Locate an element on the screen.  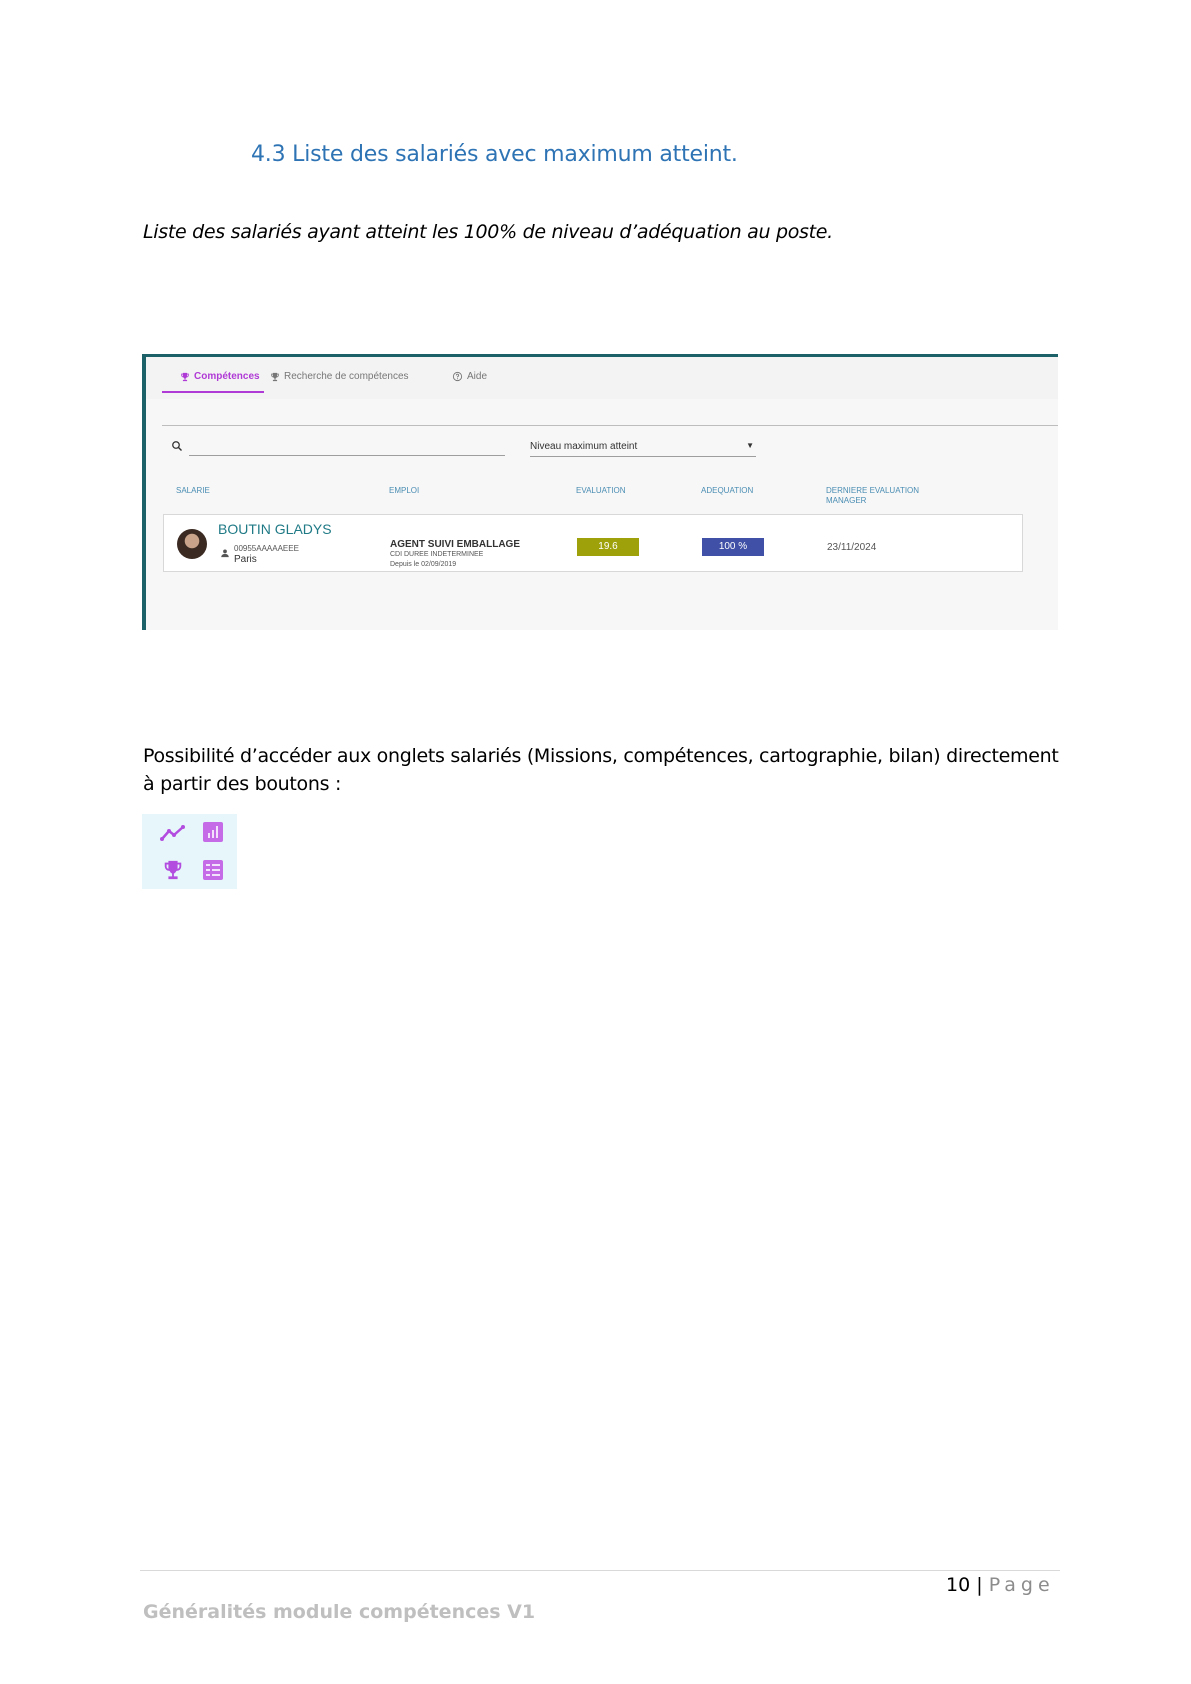
tab-competences: Compétences is located at coordinates (220, 376).